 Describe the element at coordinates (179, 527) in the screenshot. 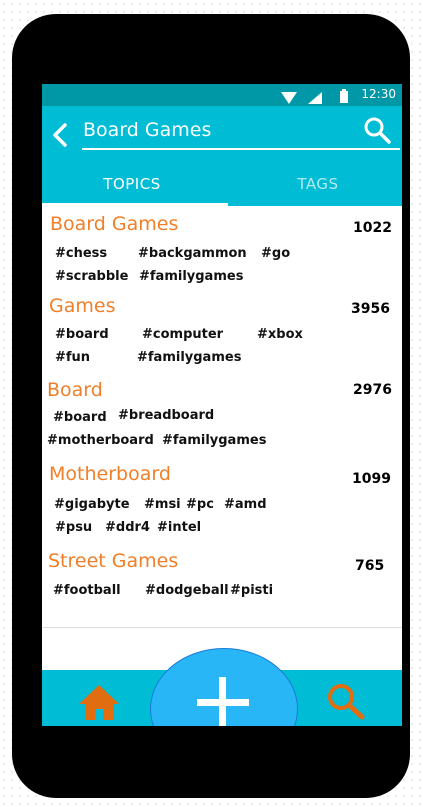

I see `topic-tag: #intel` at that location.